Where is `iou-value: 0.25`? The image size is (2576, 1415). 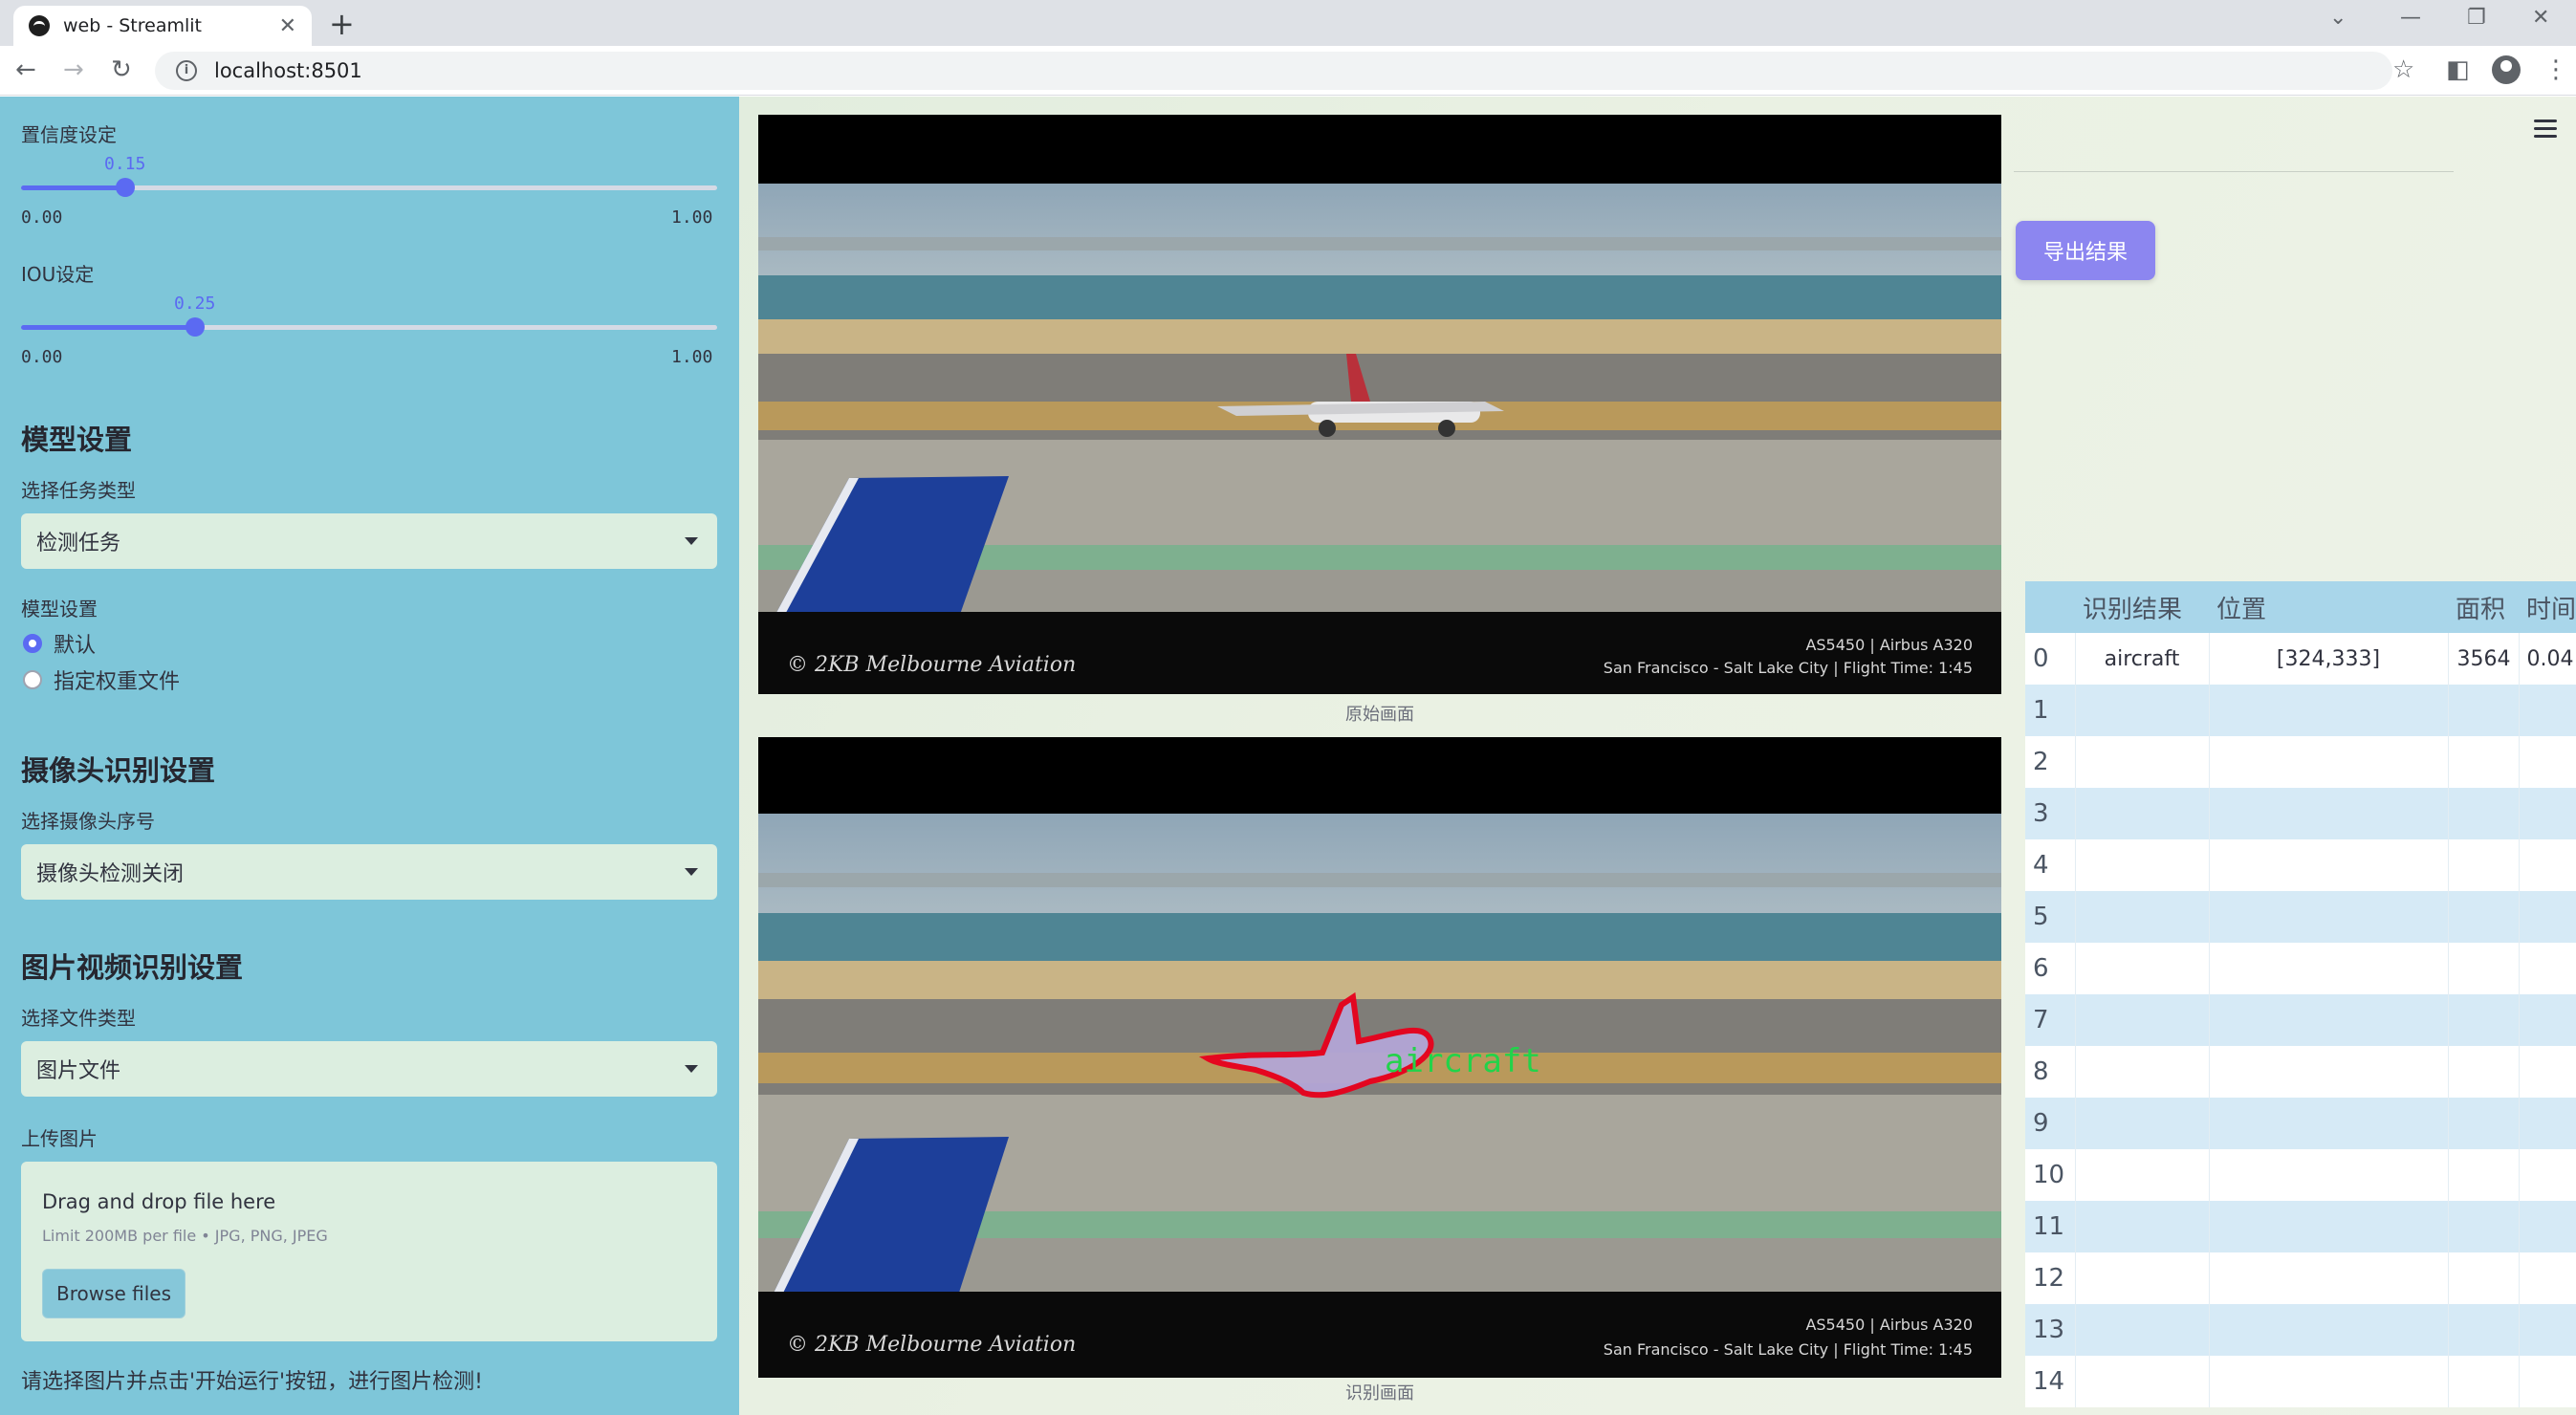 iou-value: 0.25 is located at coordinates (195, 304).